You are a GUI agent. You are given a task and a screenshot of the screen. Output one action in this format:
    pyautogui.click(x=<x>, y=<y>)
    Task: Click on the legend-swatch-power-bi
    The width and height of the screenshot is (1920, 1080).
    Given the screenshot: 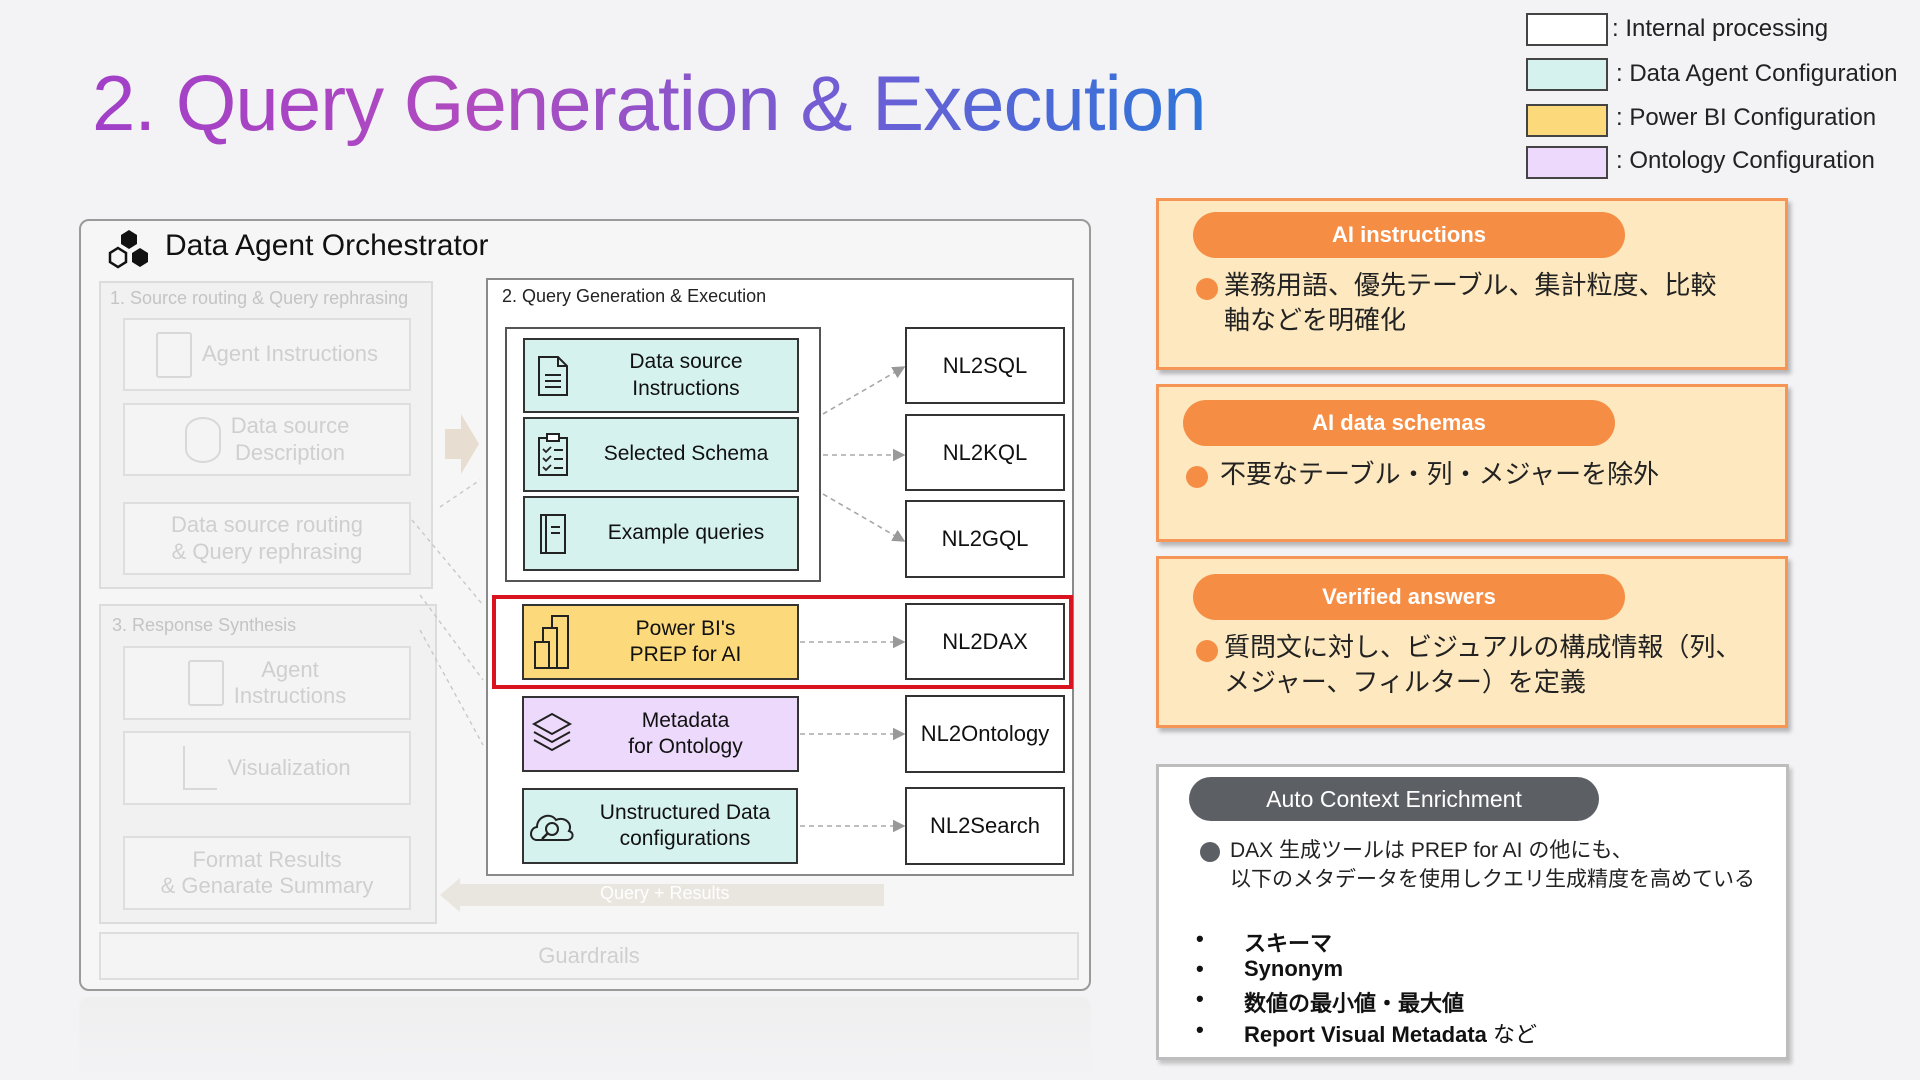 What is the action you would take?
    pyautogui.click(x=1567, y=120)
    